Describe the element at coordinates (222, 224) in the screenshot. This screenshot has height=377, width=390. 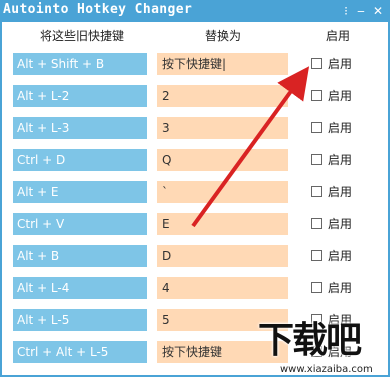
I see `replacement-key-field: E` at that location.